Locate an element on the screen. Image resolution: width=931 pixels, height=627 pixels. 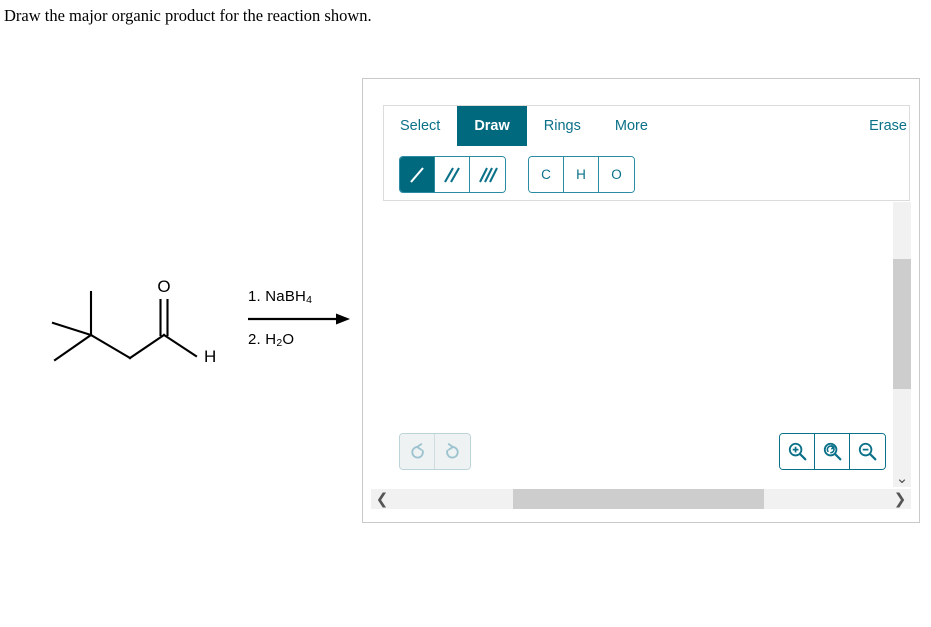
undo-button is located at coordinates (417, 451).